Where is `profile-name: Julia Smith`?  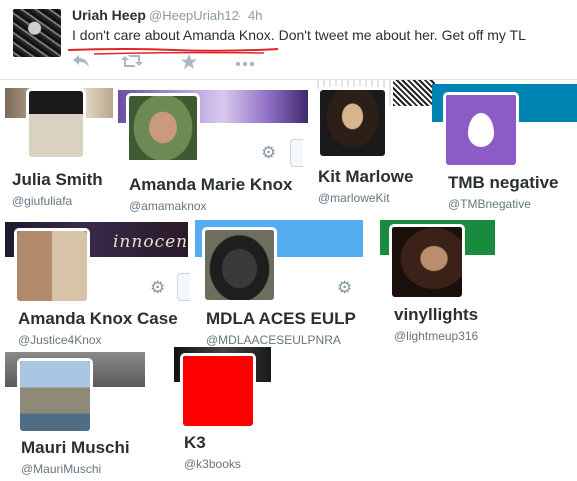 profile-name: Julia Smith is located at coordinates (57, 180).